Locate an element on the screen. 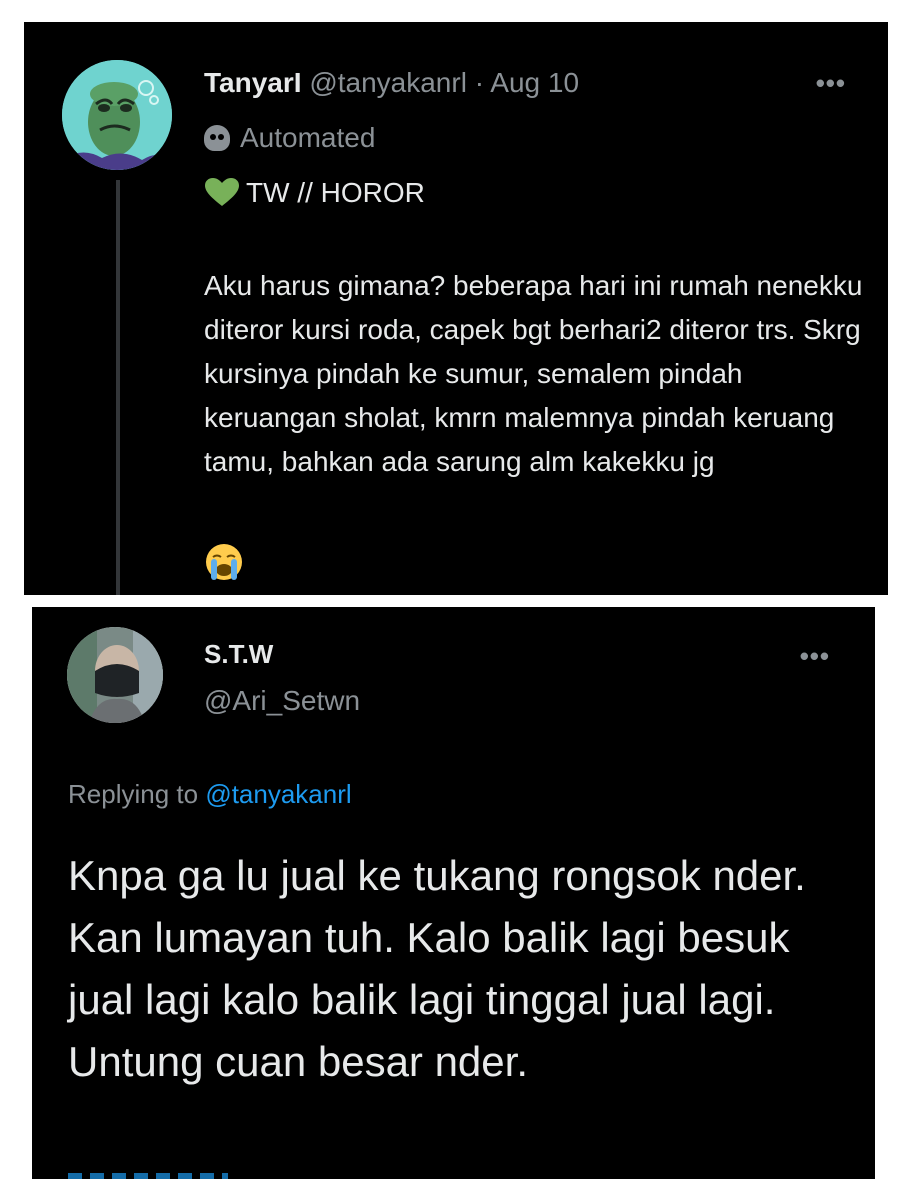  tweet-header: TanyarI @tanyakanrl · Aug 10 is located at coordinates (391, 83).